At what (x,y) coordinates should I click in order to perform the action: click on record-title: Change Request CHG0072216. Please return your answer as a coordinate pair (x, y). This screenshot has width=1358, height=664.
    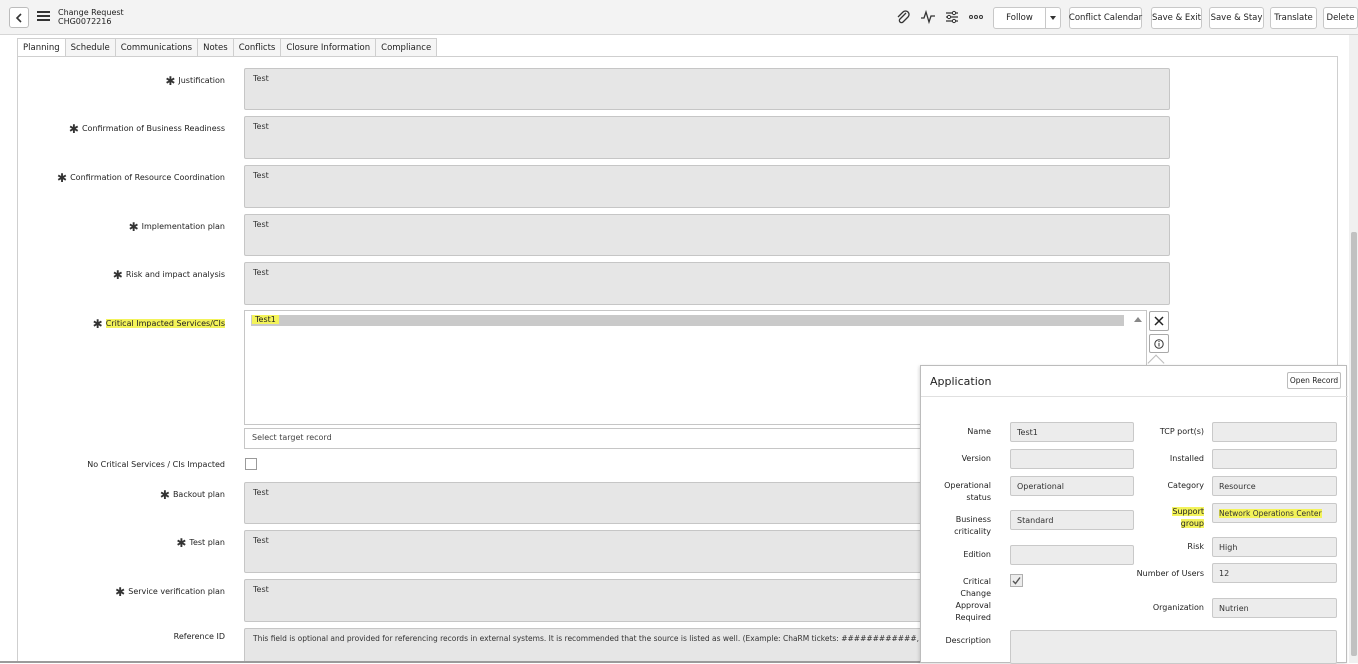
    Looking at the image, I should click on (91, 17).